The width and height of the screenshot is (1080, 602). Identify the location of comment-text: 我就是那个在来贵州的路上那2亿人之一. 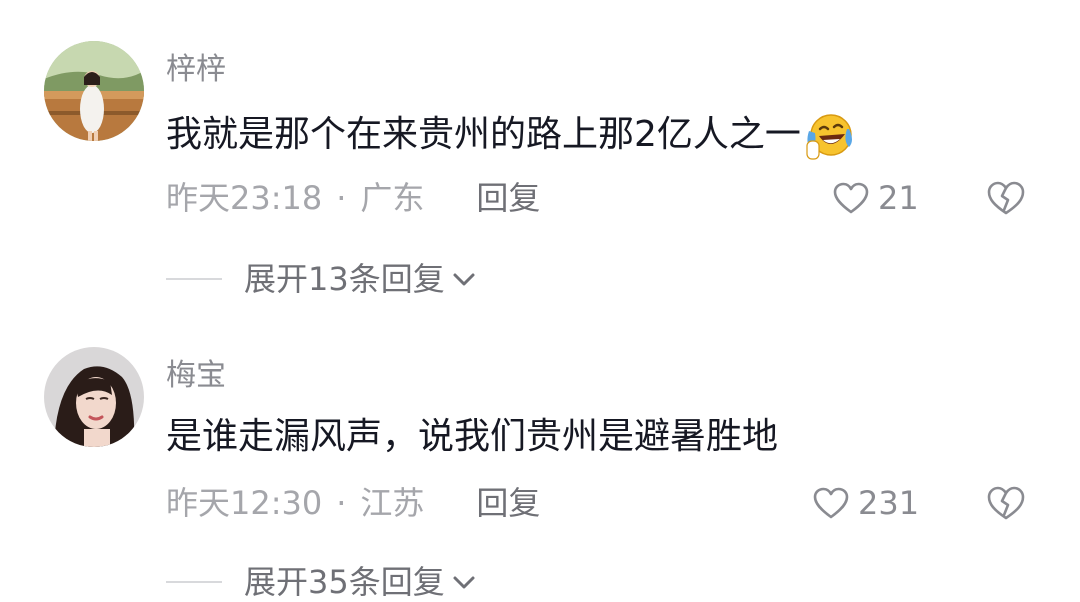
(510, 135).